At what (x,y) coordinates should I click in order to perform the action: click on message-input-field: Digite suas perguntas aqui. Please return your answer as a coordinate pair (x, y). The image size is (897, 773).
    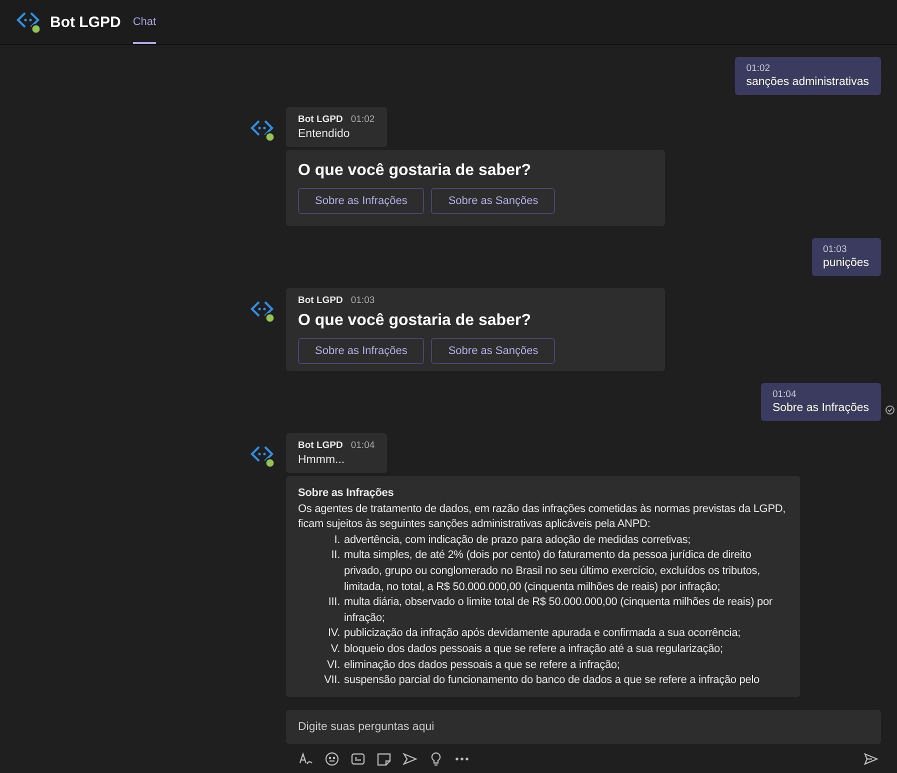
    Looking at the image, I should click on (583, 727).